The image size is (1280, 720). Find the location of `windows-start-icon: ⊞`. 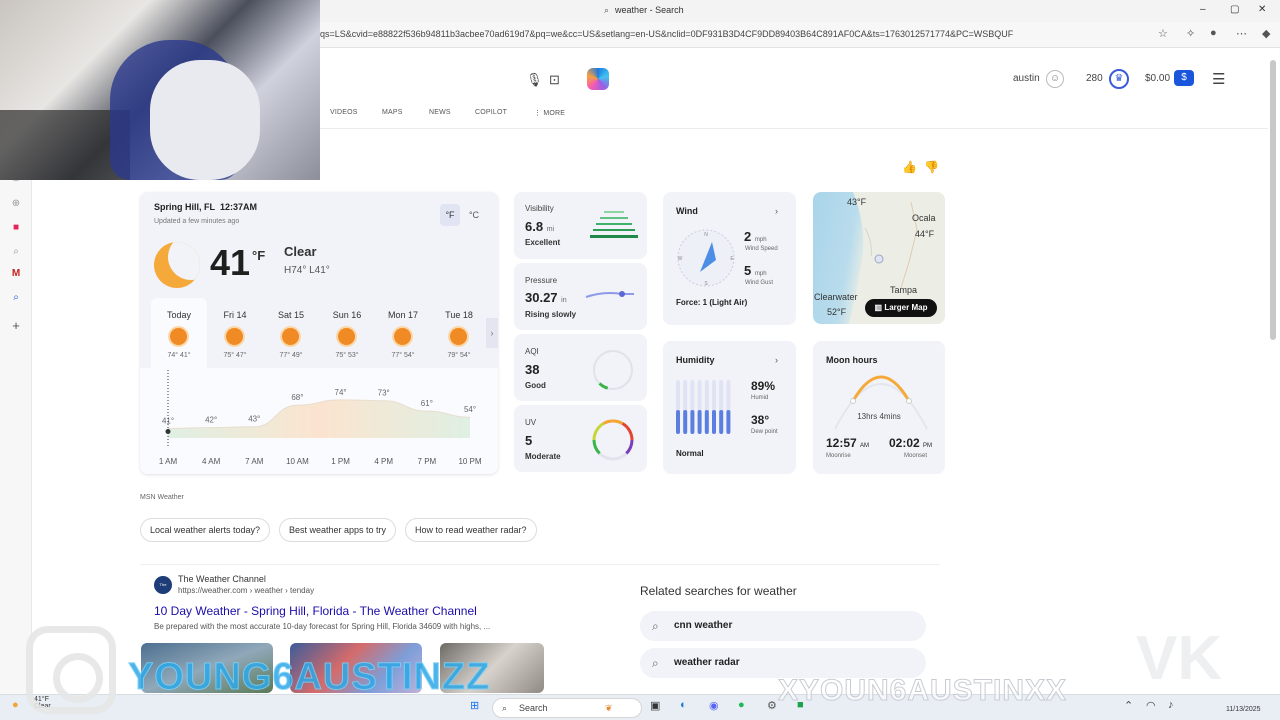

windows-start-icon: ⊞ is located at coordinates (474, 705).